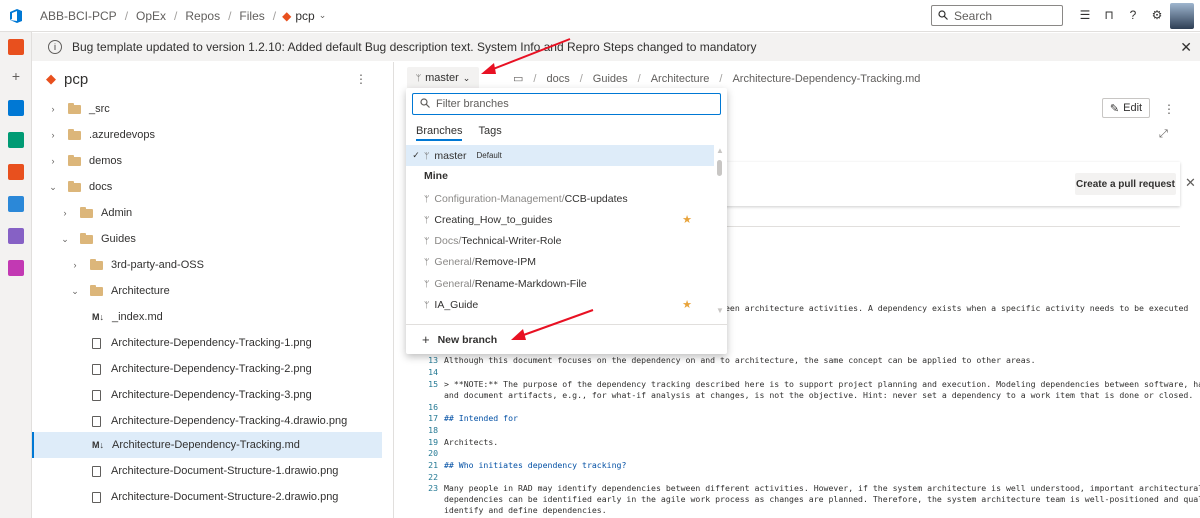 This screenshot has height=518, width=1200. Describe the element at coordinates (51, 78) in the screenshot. I see `git-repo-icon: ◆` at that location.